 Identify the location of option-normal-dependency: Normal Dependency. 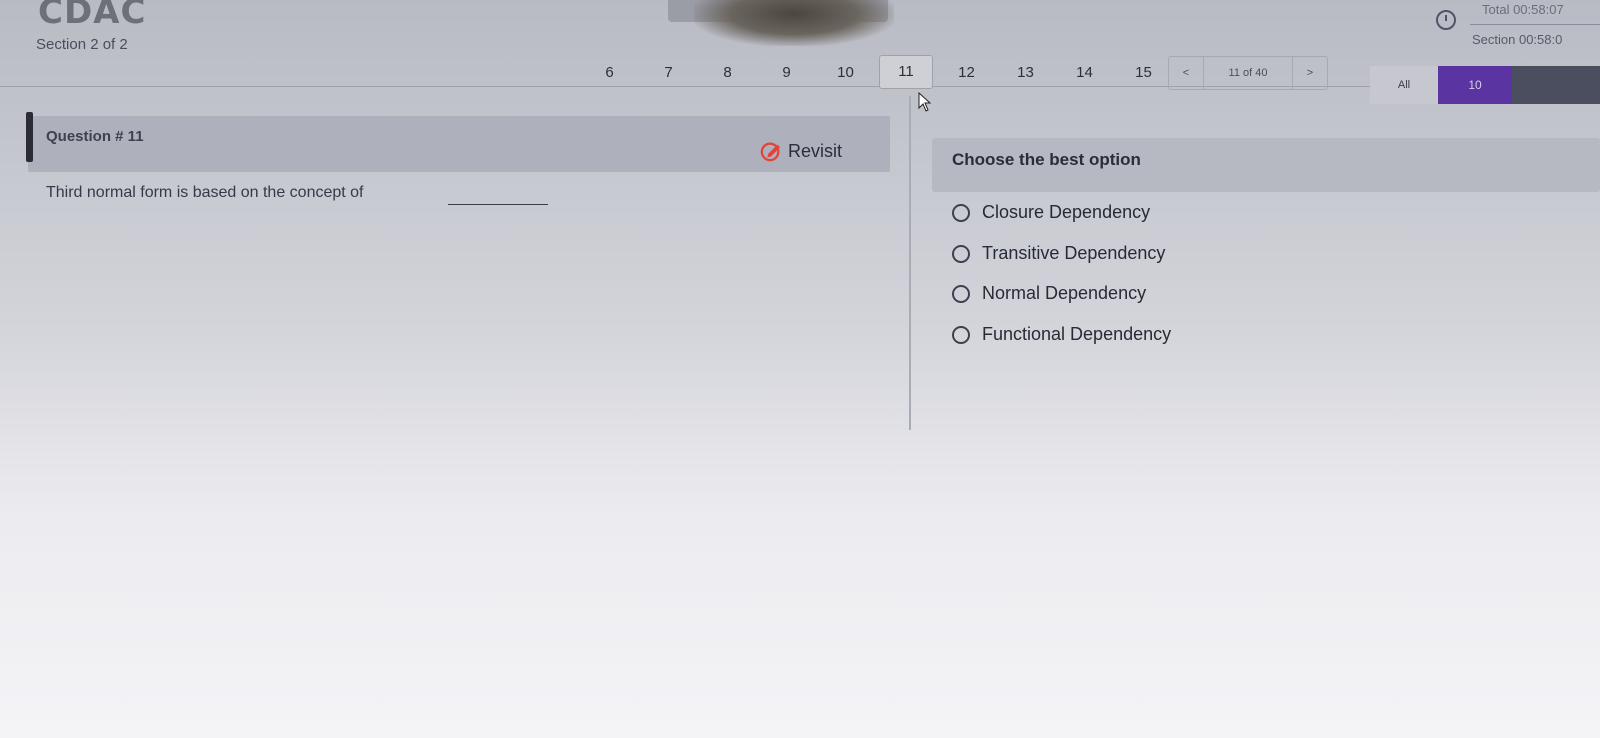
(1049, 293).